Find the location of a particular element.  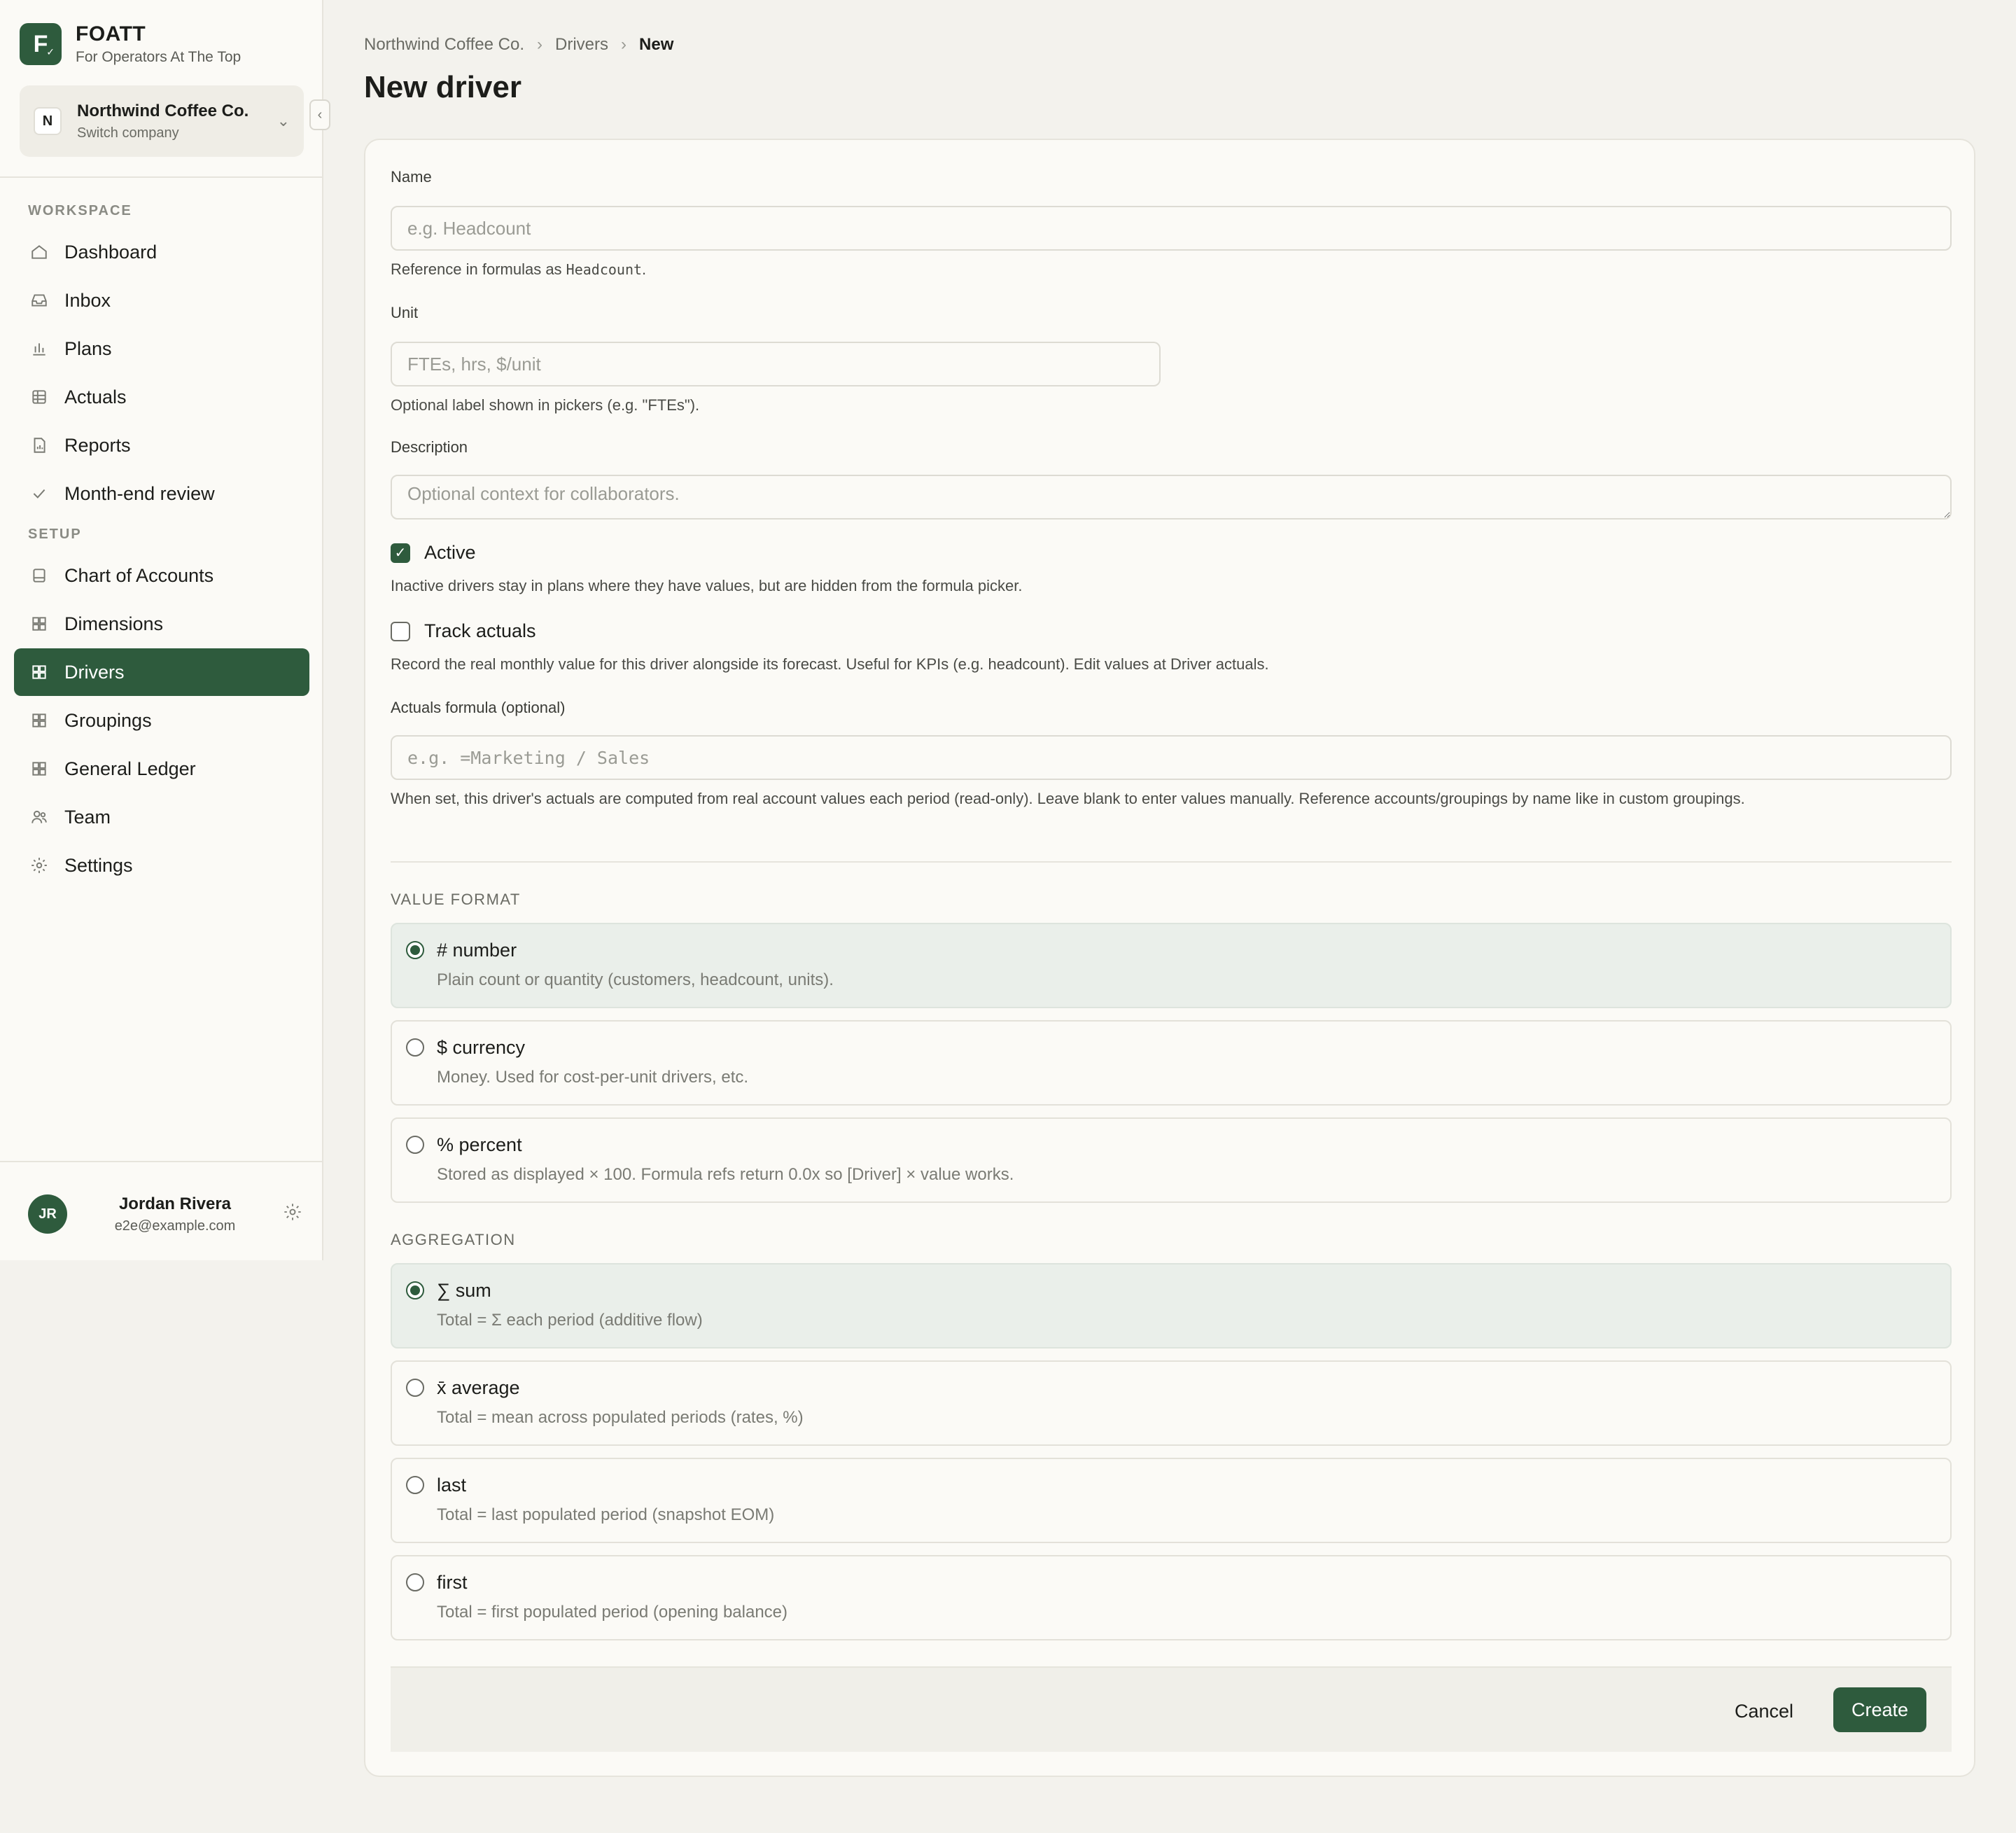

form-footer: Cancel Create is located at coordinates (1171, 1709).